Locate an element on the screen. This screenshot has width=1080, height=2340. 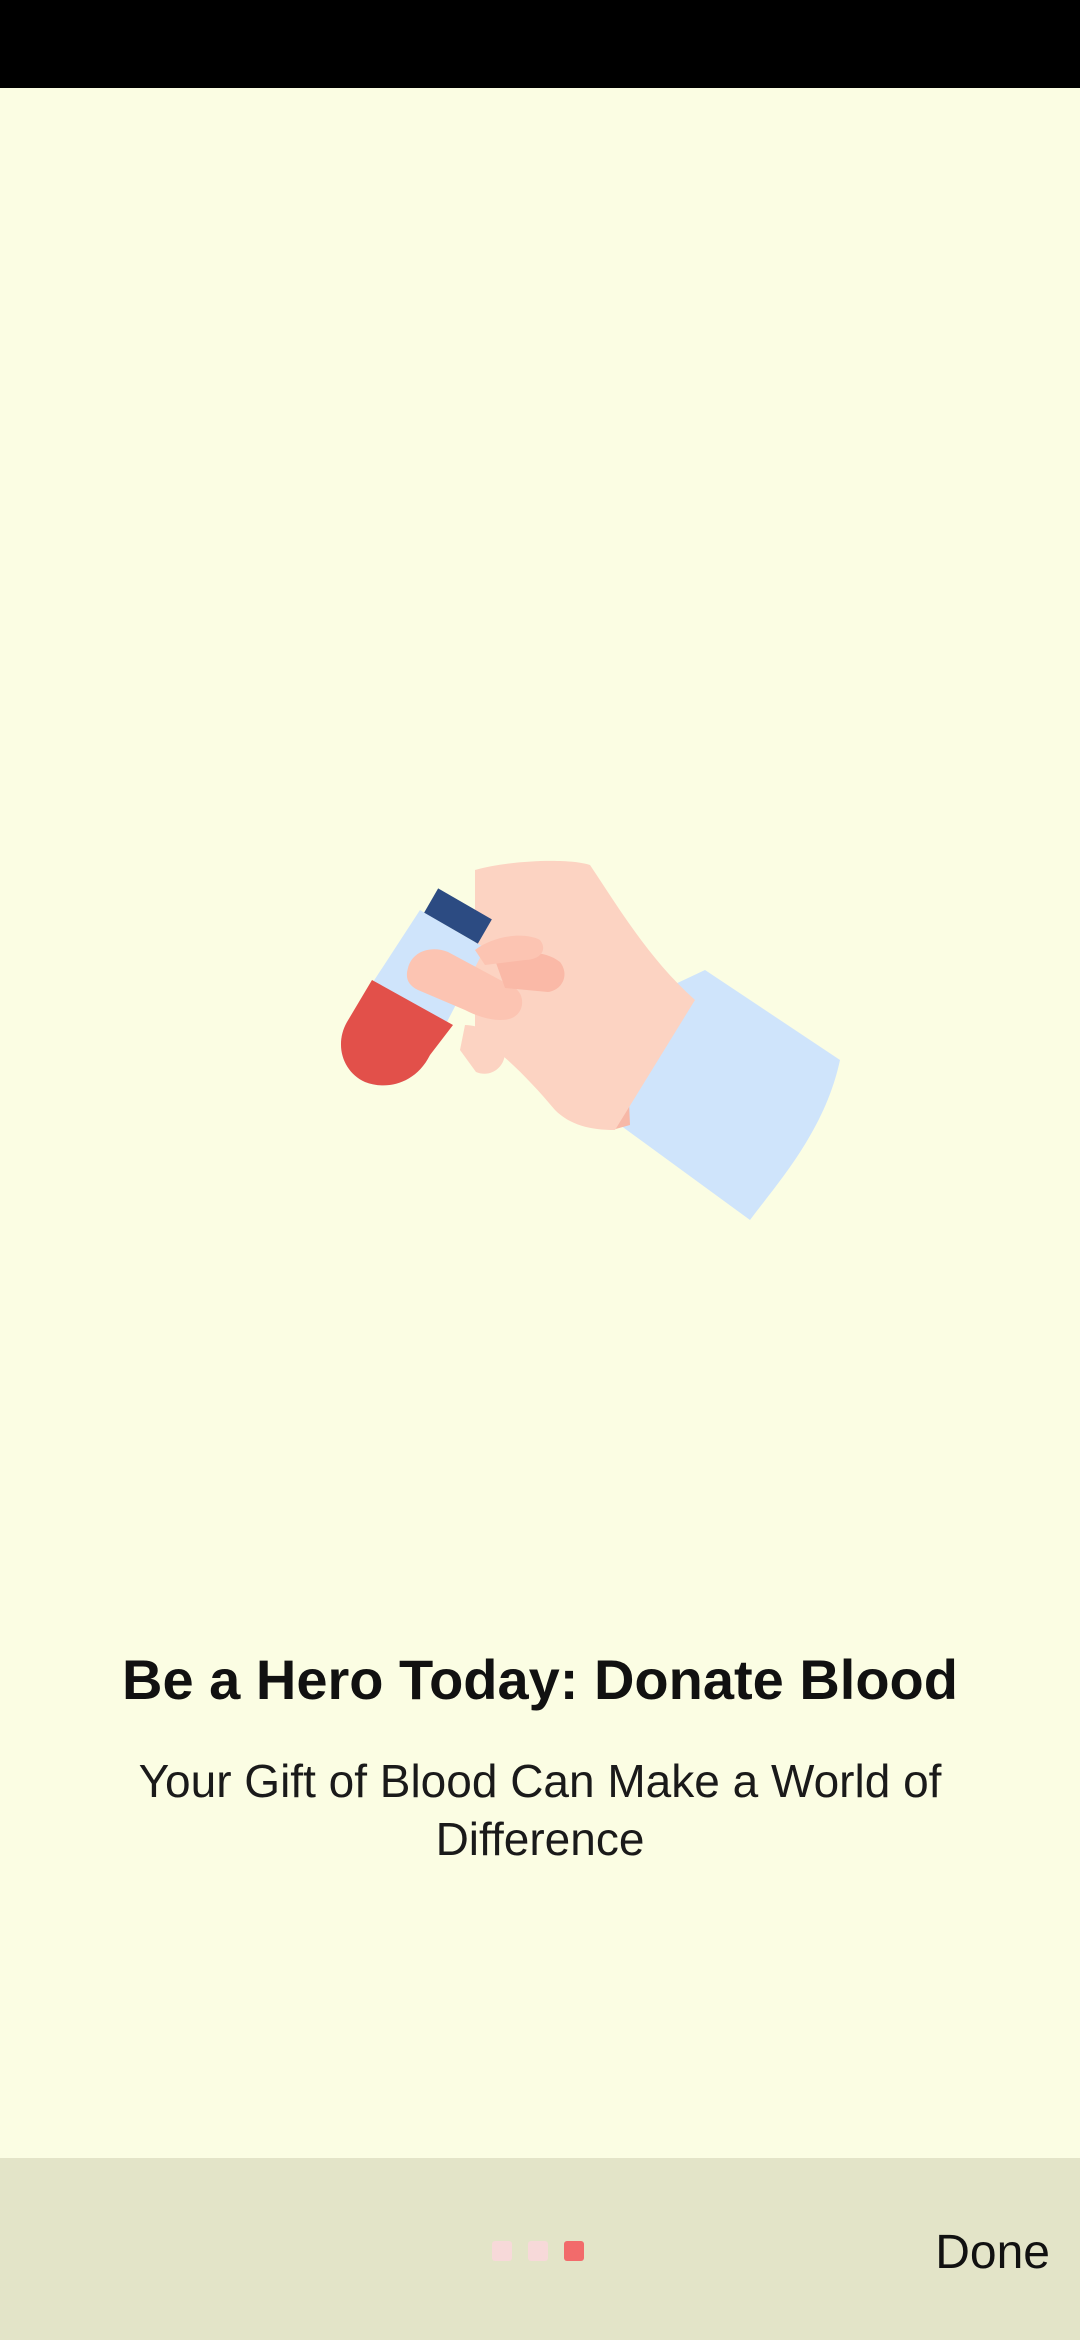
onboarding-title: Be a Hero Today: Donate Blood is located at coordinates (540, 1679).